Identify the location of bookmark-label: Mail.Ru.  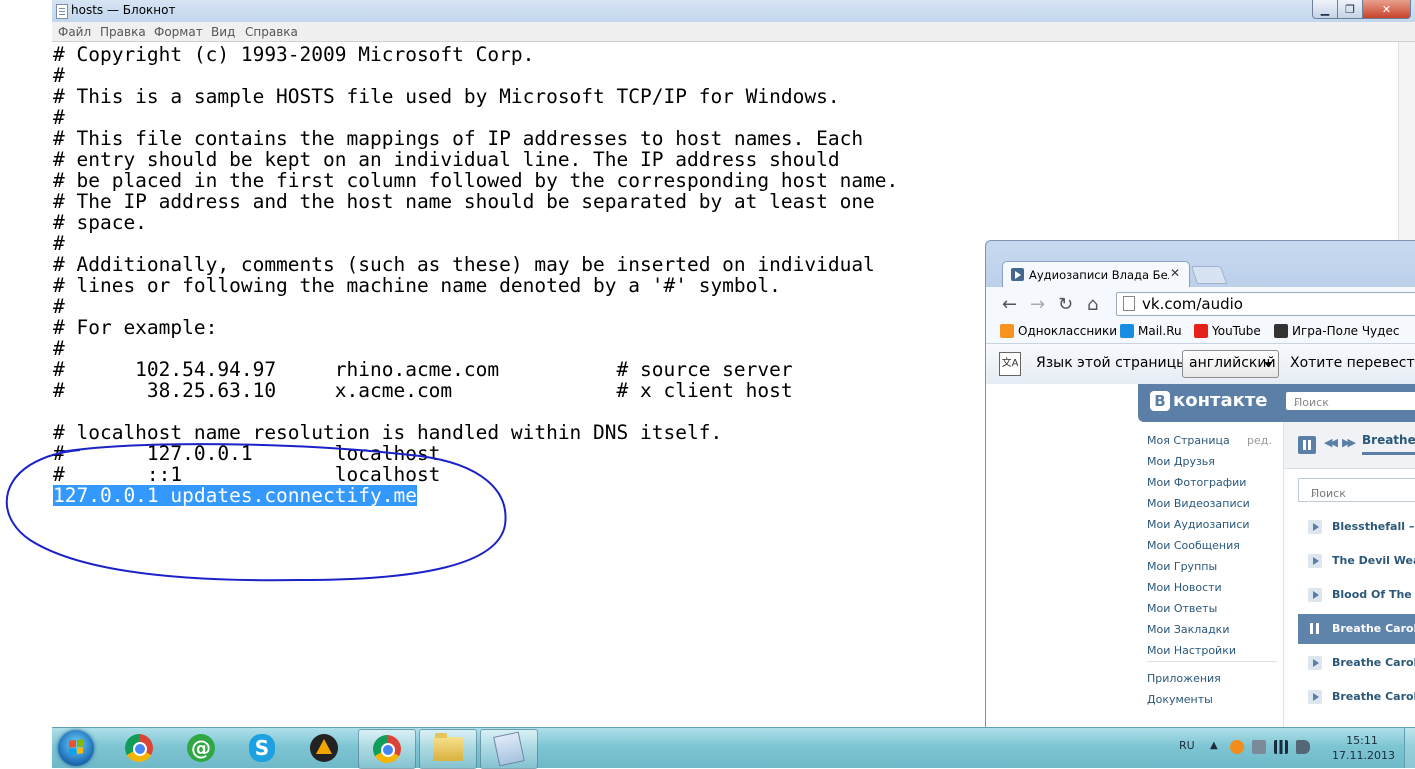
(1160, 331).